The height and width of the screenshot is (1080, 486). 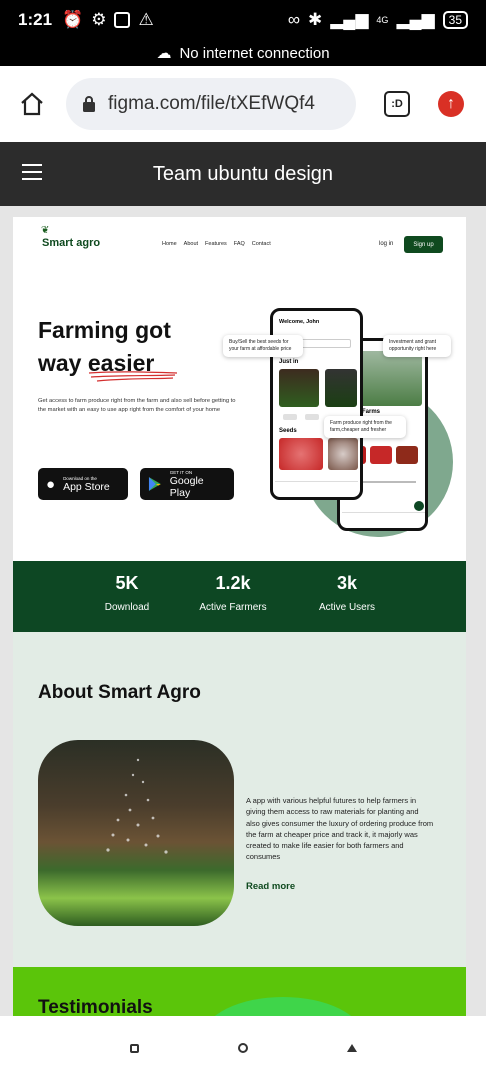 What do you see at coordinates (455, 20) in the screenshot?
I see `battery-icon: 35` at bounding box center [455, 20].